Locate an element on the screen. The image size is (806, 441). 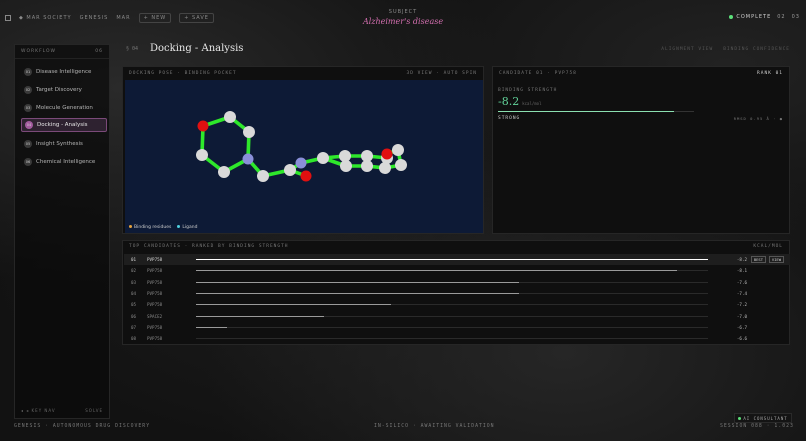
sidebar-item-molecule-generation: 03 Molecule Generation is located at coordinates (64, 108).